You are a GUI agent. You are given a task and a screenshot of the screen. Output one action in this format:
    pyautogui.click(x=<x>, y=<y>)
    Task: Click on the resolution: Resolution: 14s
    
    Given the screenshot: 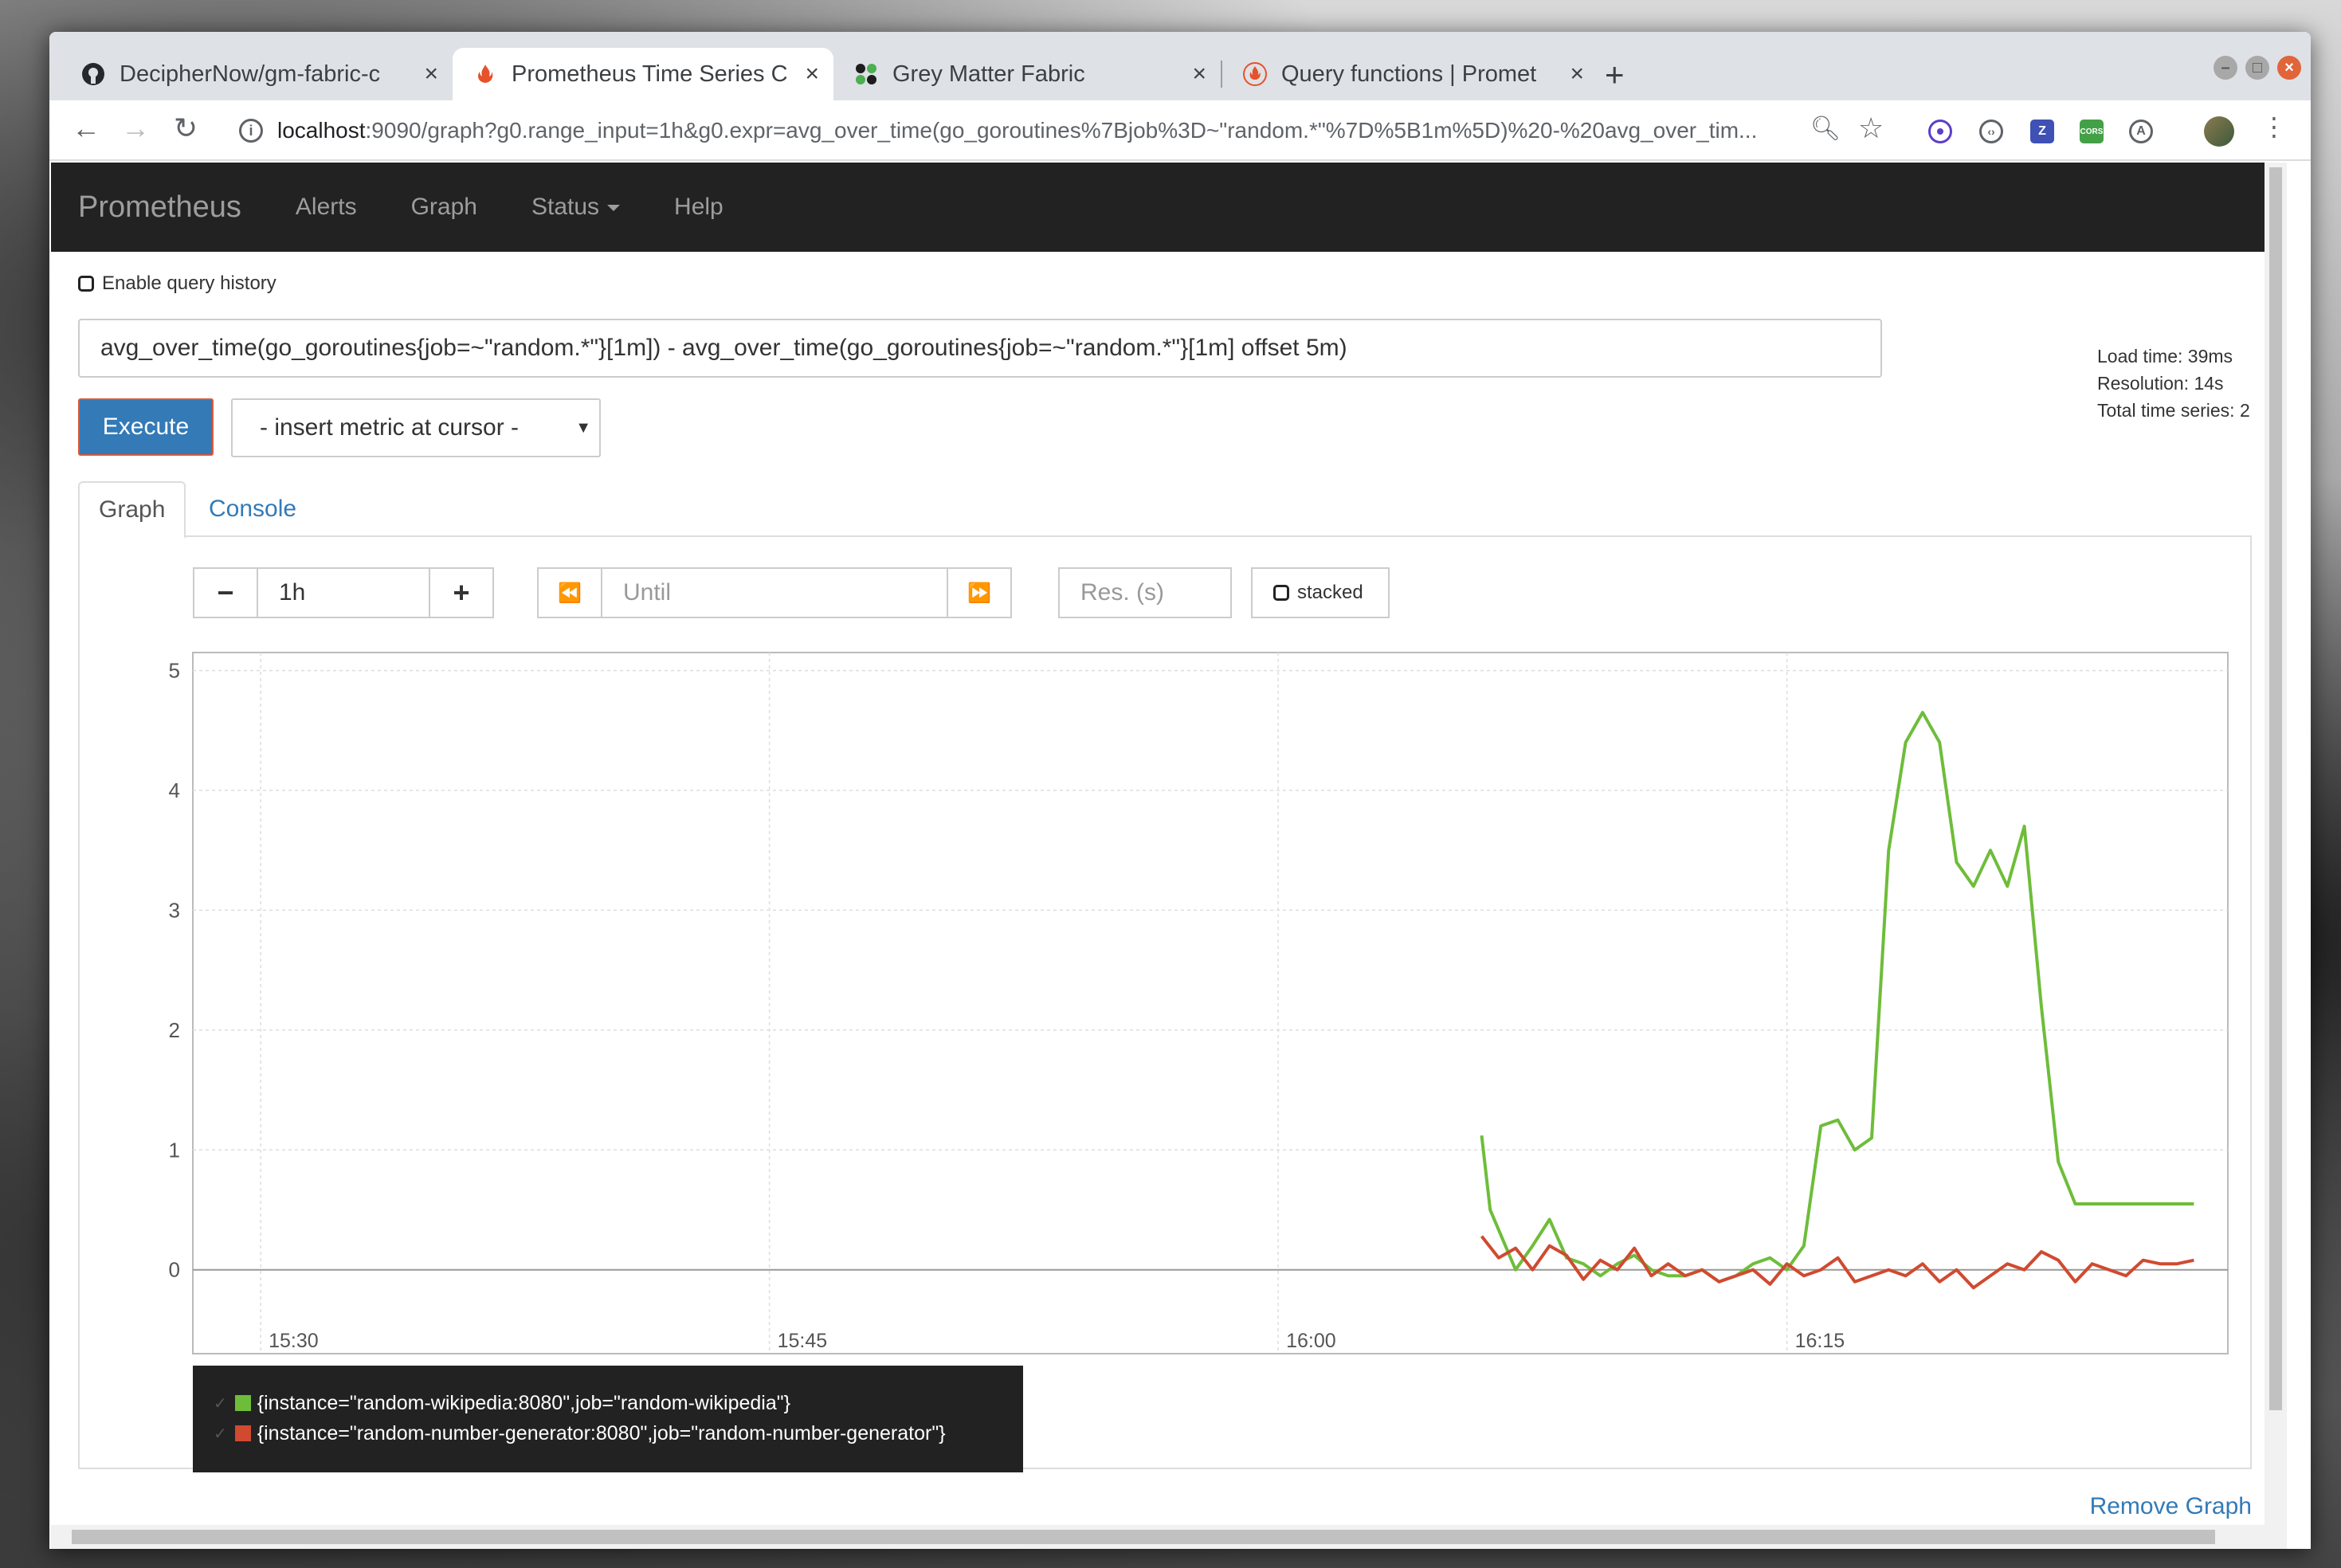 What is the action you would take?
    pyautogui.click(x=2160, y=383)
    